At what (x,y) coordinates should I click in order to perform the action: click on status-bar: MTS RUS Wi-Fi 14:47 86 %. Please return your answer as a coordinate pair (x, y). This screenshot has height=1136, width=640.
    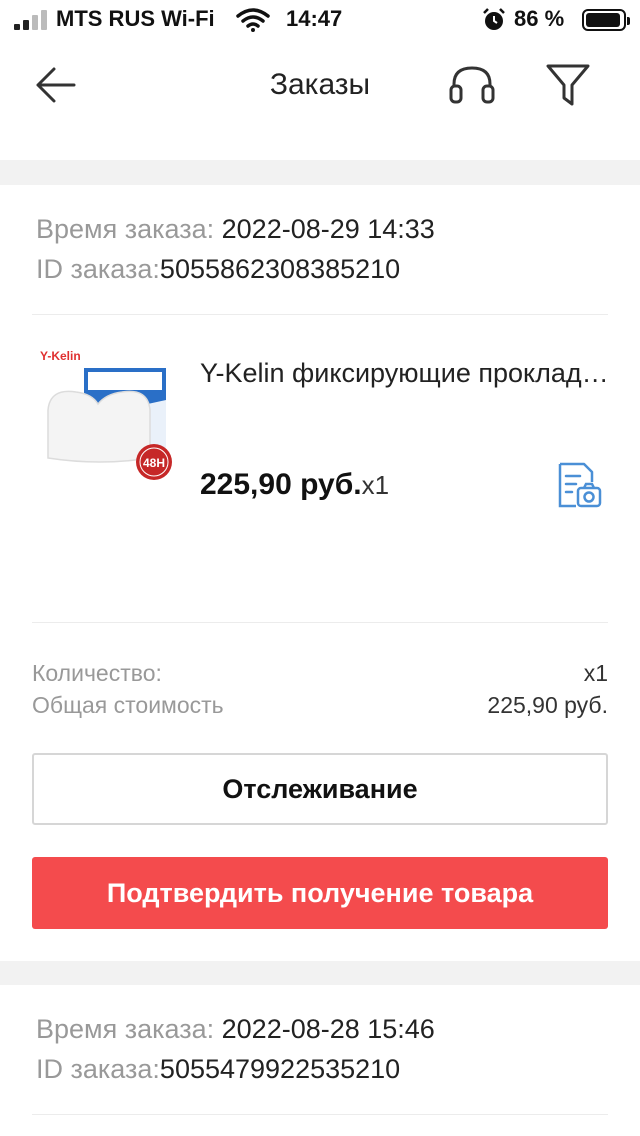
    Looking at the image, I should click on (320, 20).